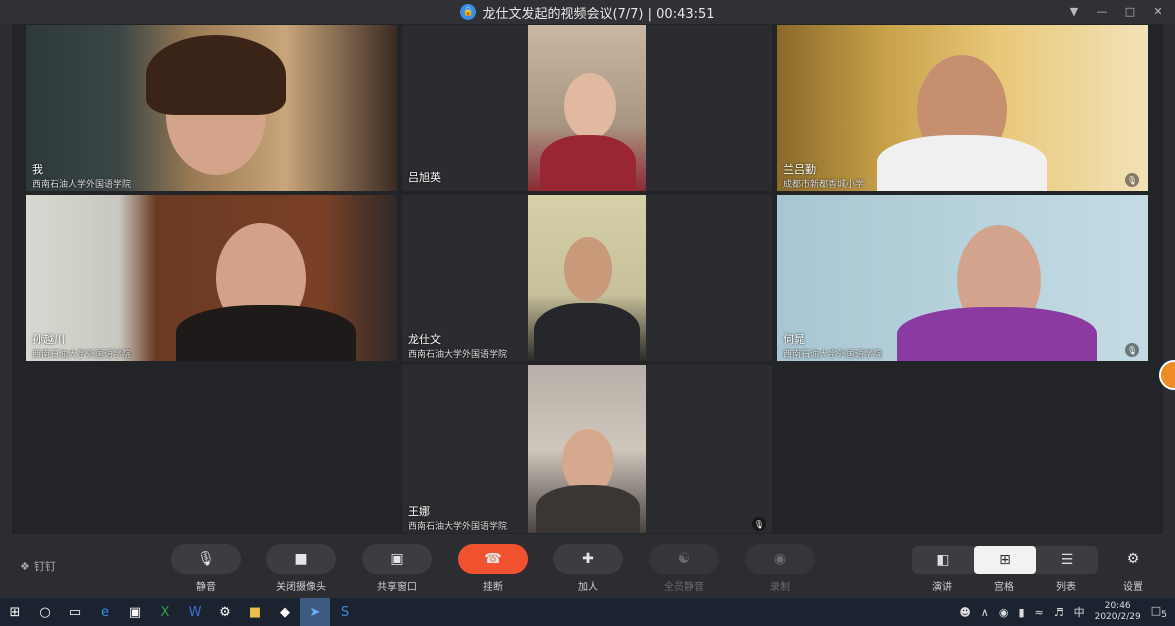 The image size is (1175, 626). What do you see at coordinates (799, 169) in the screenshot?
I see `participant-name: 兰吕勤` at bounding box center [799, 169].